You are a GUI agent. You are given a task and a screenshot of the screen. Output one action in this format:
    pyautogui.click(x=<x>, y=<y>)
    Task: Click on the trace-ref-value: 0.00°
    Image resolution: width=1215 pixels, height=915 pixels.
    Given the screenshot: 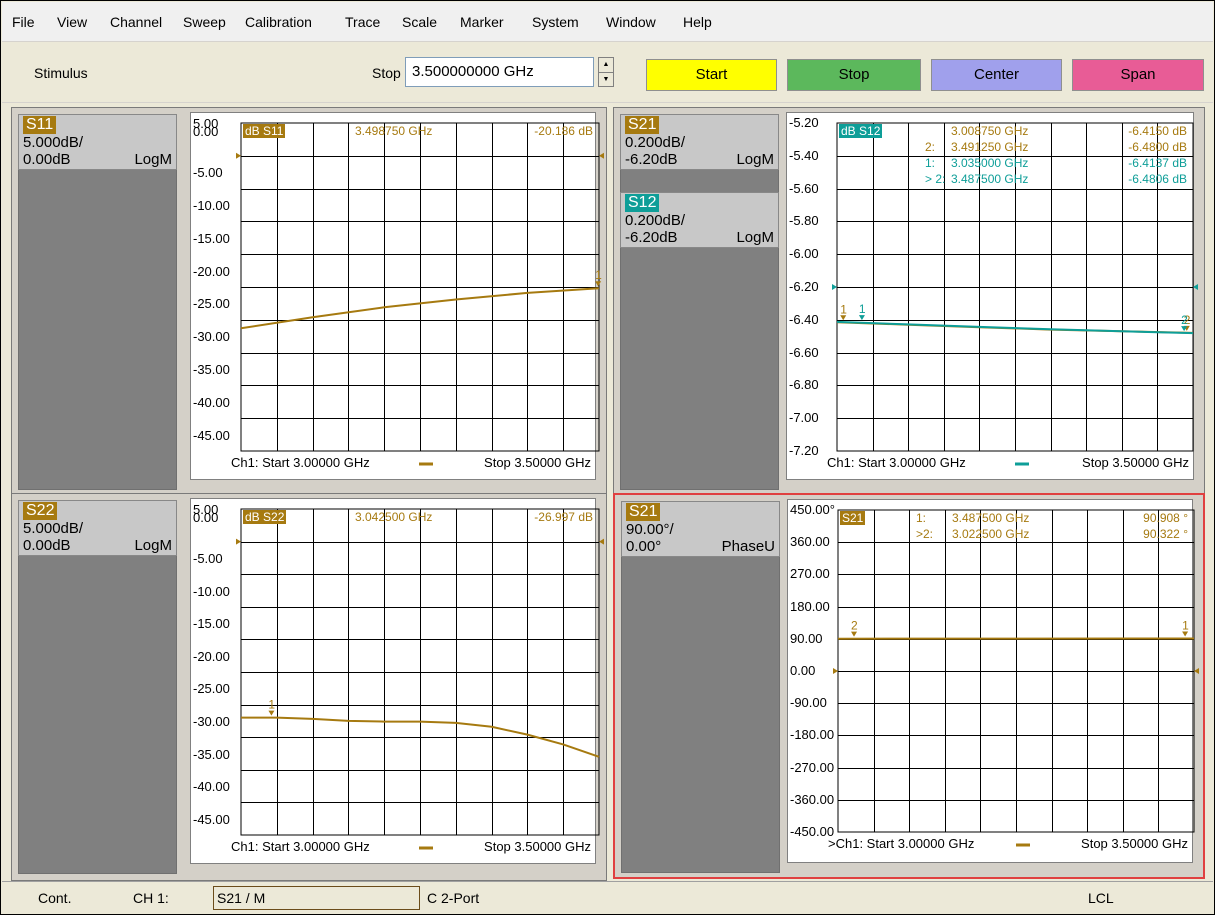 What is the action you would take?
    pyautogui.click(x=644, y=546)
    